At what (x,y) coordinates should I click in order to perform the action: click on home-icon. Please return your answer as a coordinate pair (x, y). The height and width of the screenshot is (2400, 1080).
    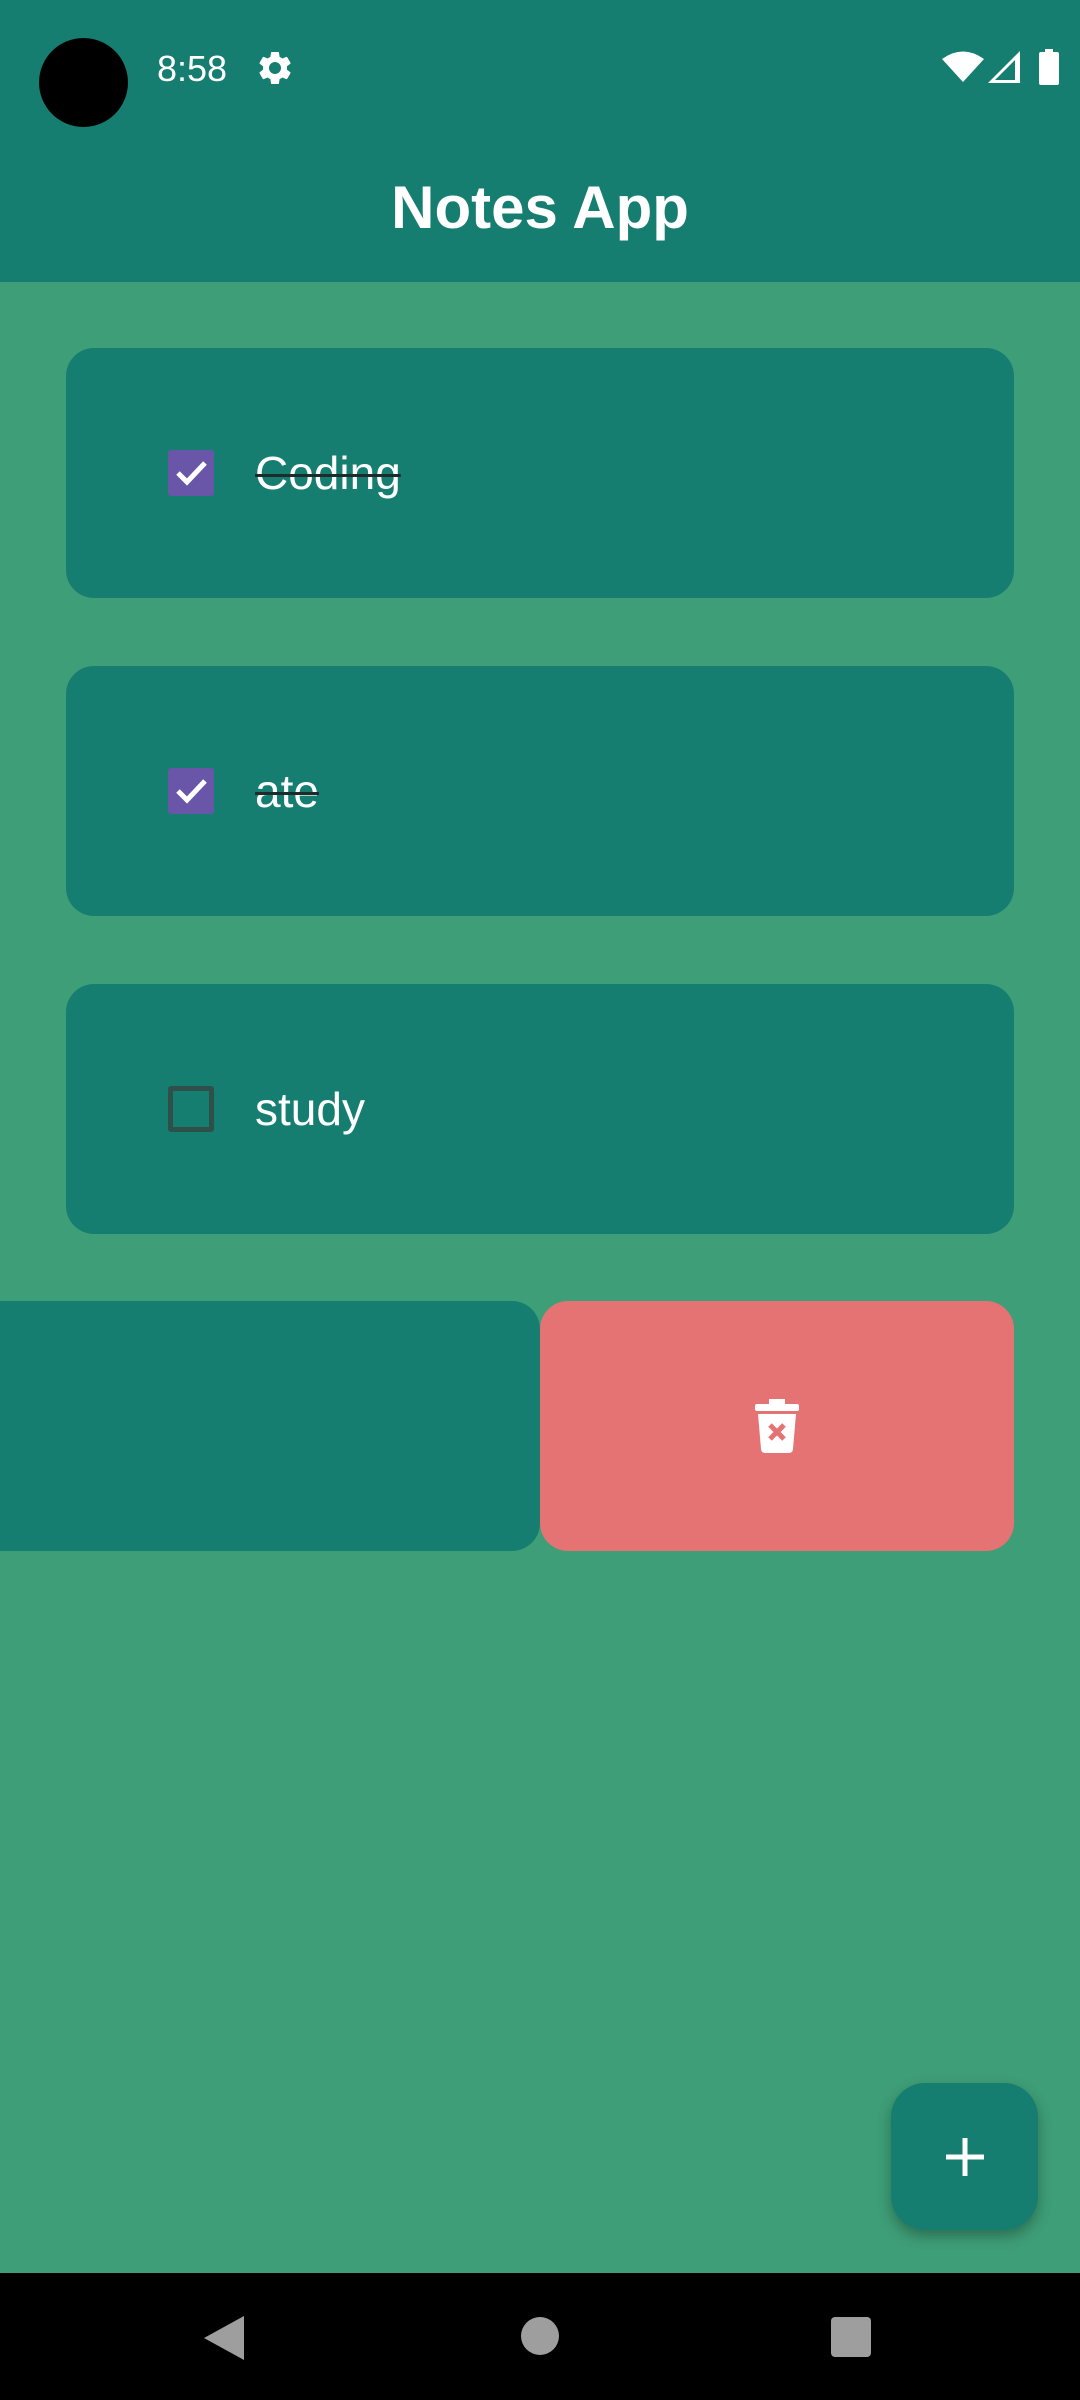
    Looking at the image, I should click on (540, 2336).